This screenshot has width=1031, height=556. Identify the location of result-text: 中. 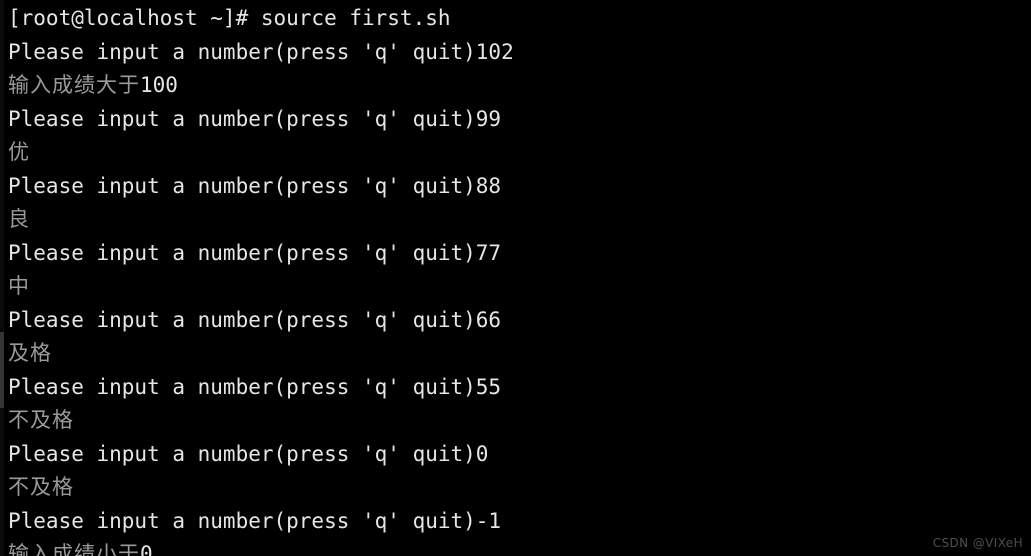
(19, 286).